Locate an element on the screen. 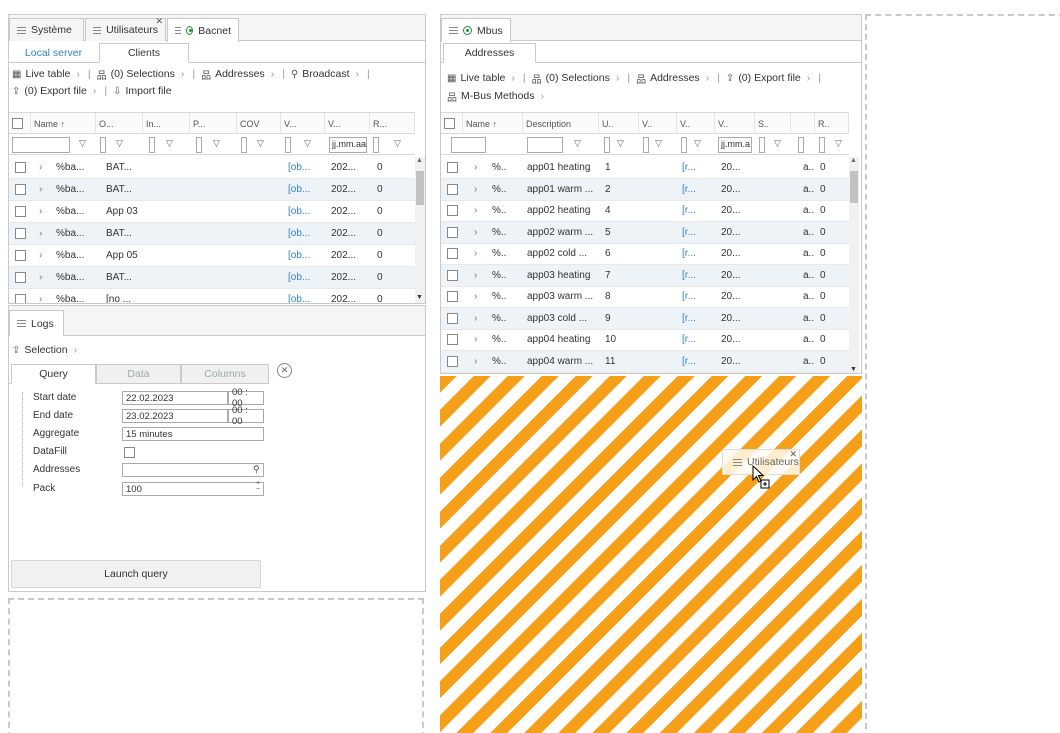 Image resolution: width=1060 pixels, height=733 pixels. close-query-icon: ✕ is located at coordinates (284, 370).